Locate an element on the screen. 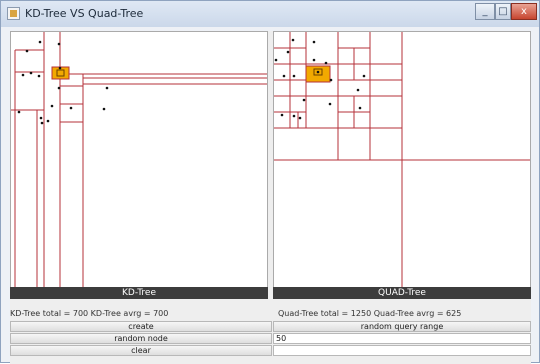 This screenshot has height=364, width=540. minimize-button: _ is located at coordinates (485, 11).